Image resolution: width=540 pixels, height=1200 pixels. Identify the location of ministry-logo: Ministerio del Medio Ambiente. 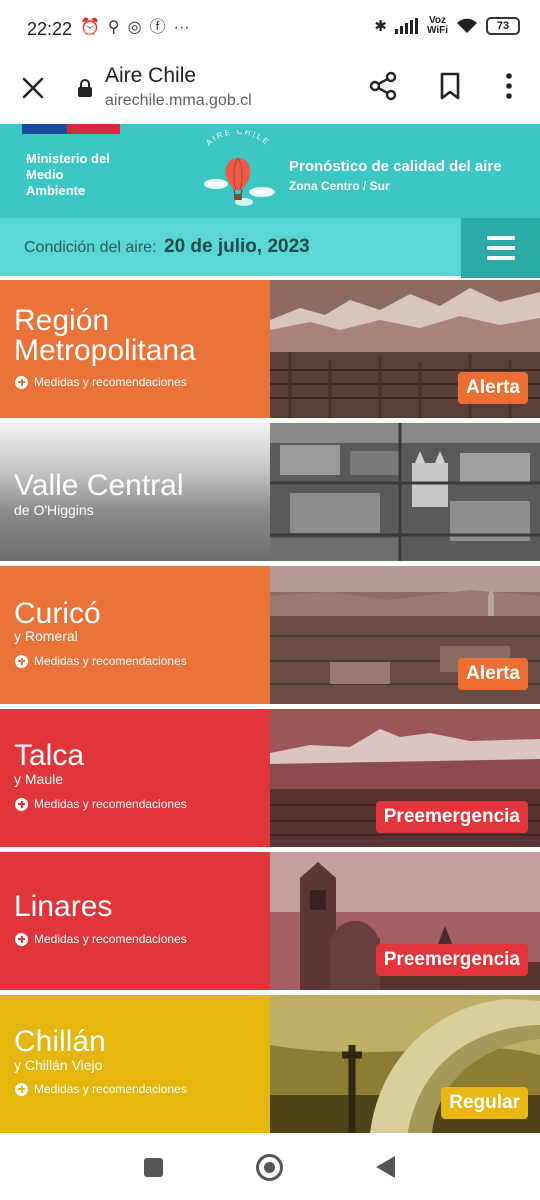
(68, 175).